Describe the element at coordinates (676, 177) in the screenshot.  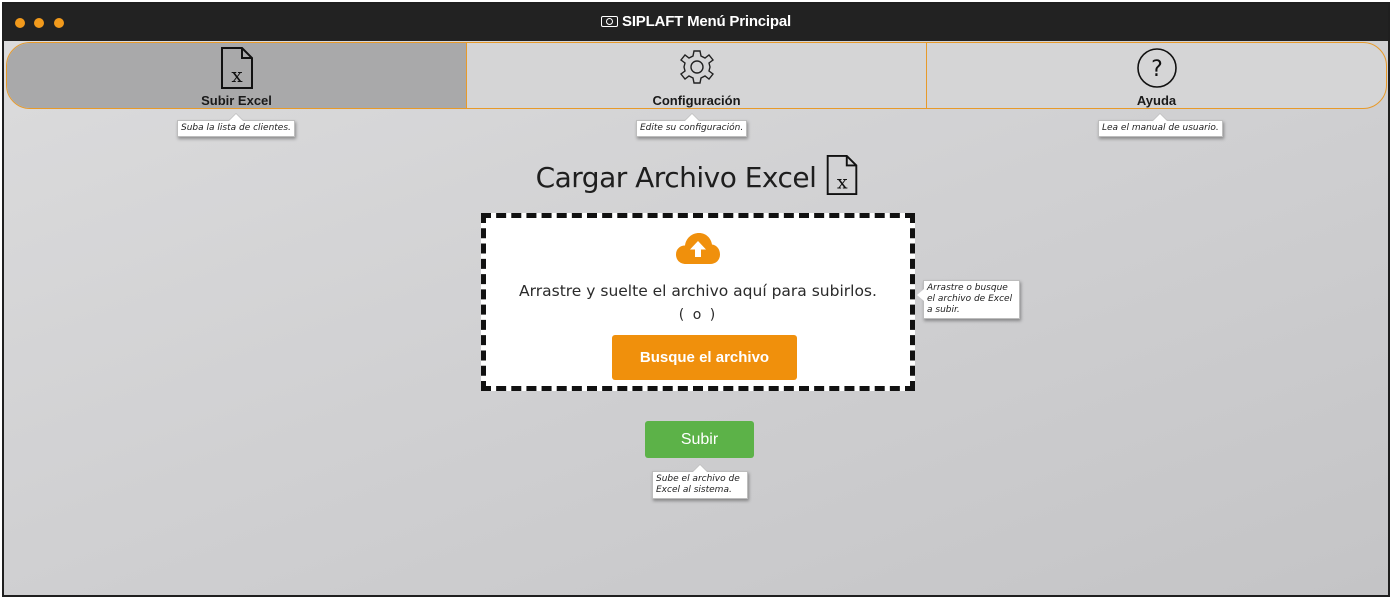
I see `page-title: Cargar Archivo Excel` at that location.